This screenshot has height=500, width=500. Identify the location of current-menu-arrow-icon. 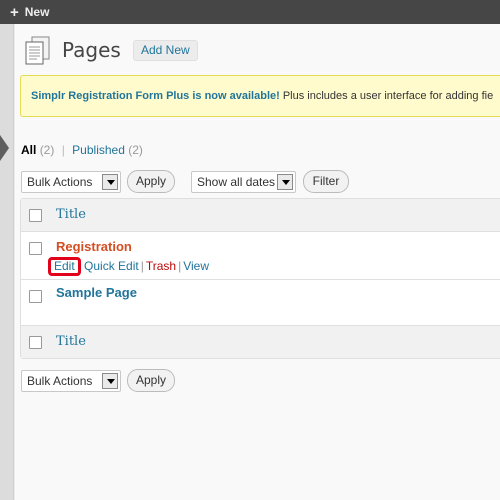
(4, 148).